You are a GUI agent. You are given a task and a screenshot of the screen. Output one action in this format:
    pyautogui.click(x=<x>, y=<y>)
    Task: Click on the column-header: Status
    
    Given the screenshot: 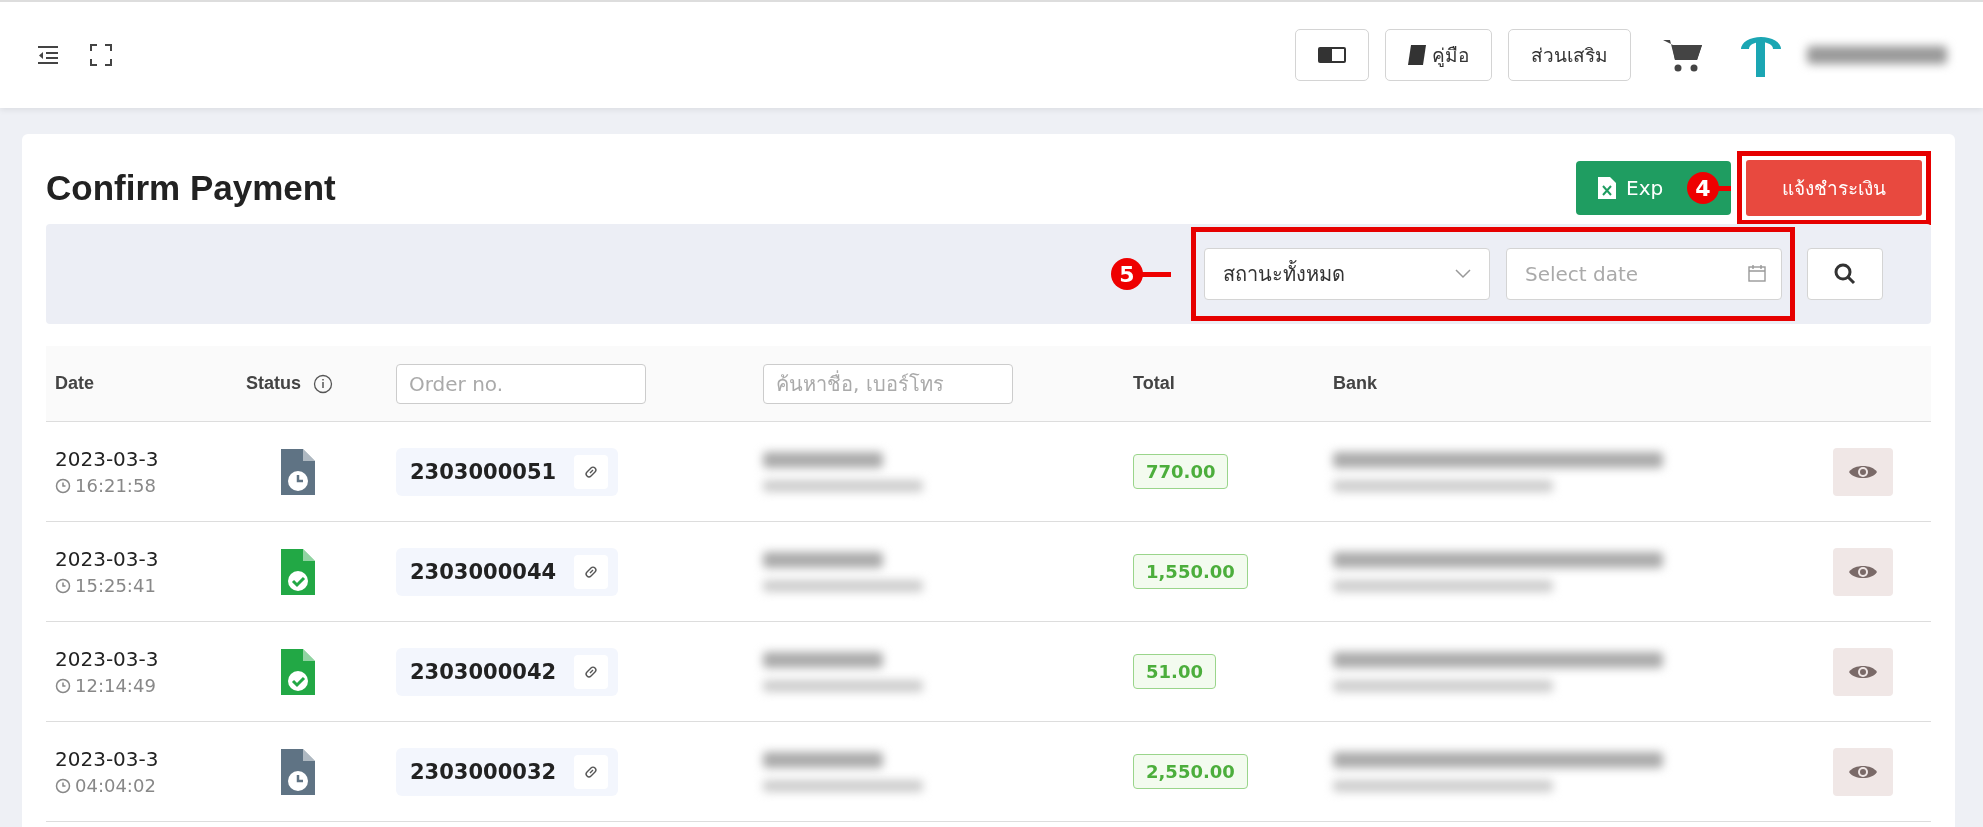 What is the action you would take?
    pyautogui.click(x=273, y=383)
    